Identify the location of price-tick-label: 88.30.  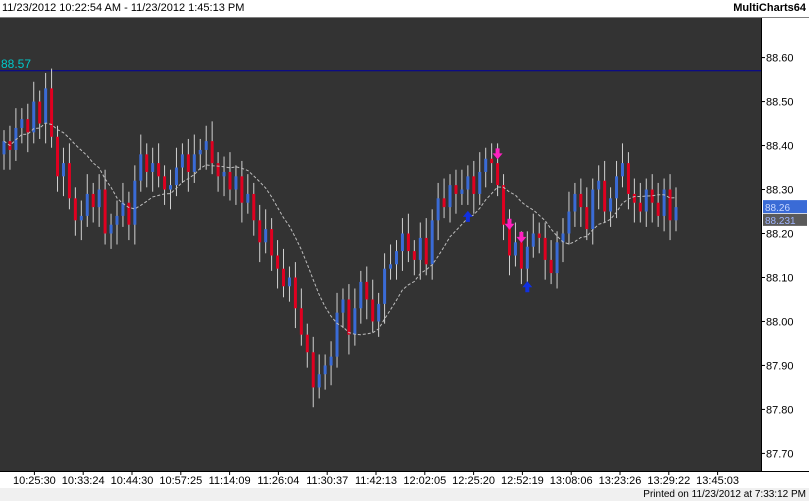
(780, 191).